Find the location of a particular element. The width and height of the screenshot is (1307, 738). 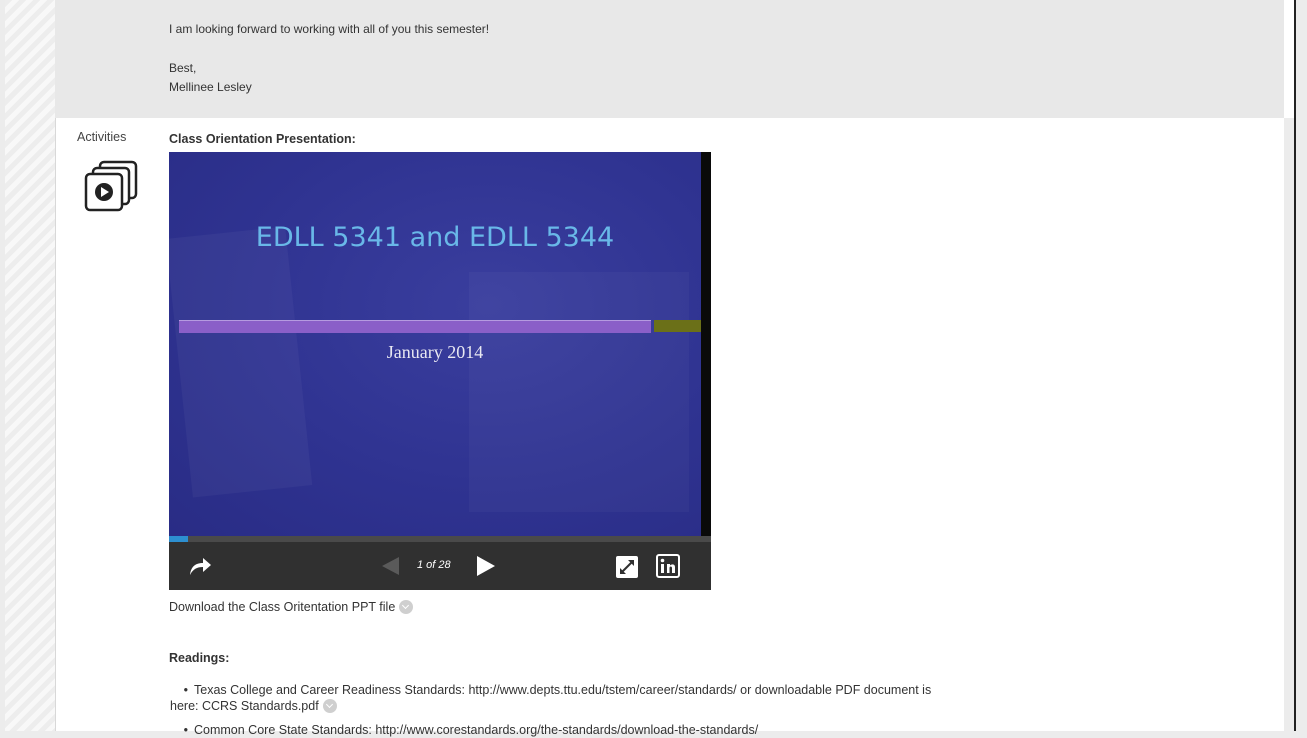

slide-decoration is located at coordinates (579, 392).